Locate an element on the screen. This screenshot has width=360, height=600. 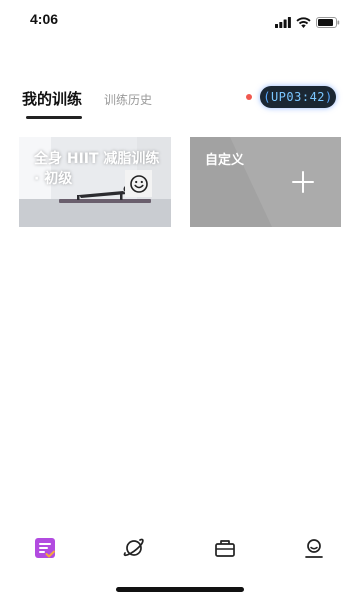
bag-icon is located at coordinates (225, 548).